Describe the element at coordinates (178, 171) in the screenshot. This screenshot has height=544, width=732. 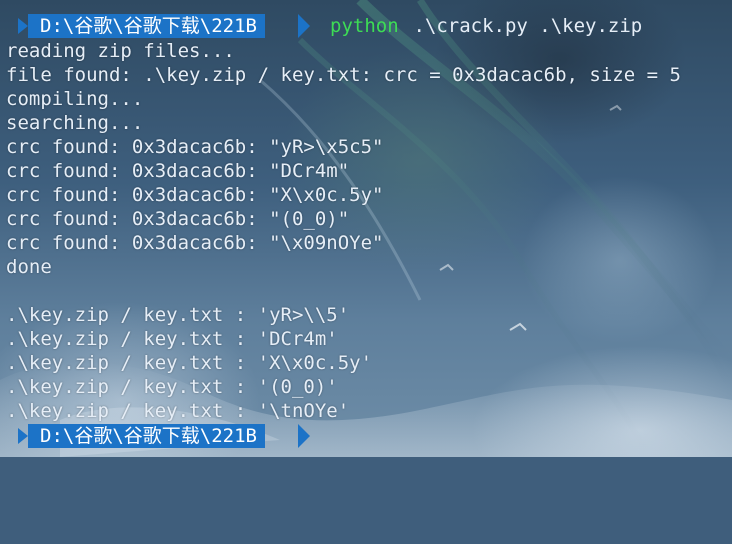
I see `output-line: crc found: 0x3dacac6b: "DCr4m"` at that location.